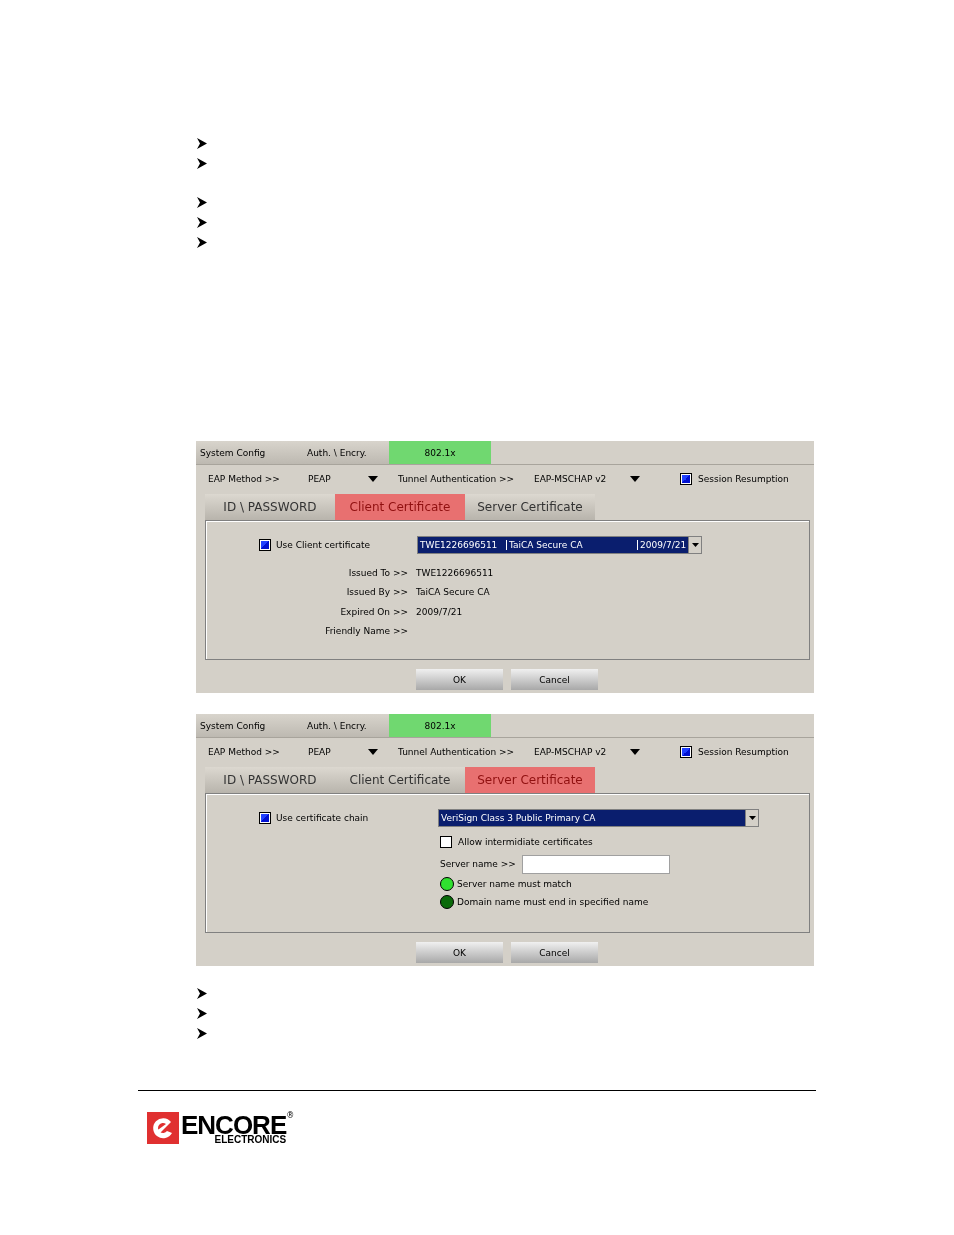  I want to click on detail-label: Expired On >>, so click(373, 611).